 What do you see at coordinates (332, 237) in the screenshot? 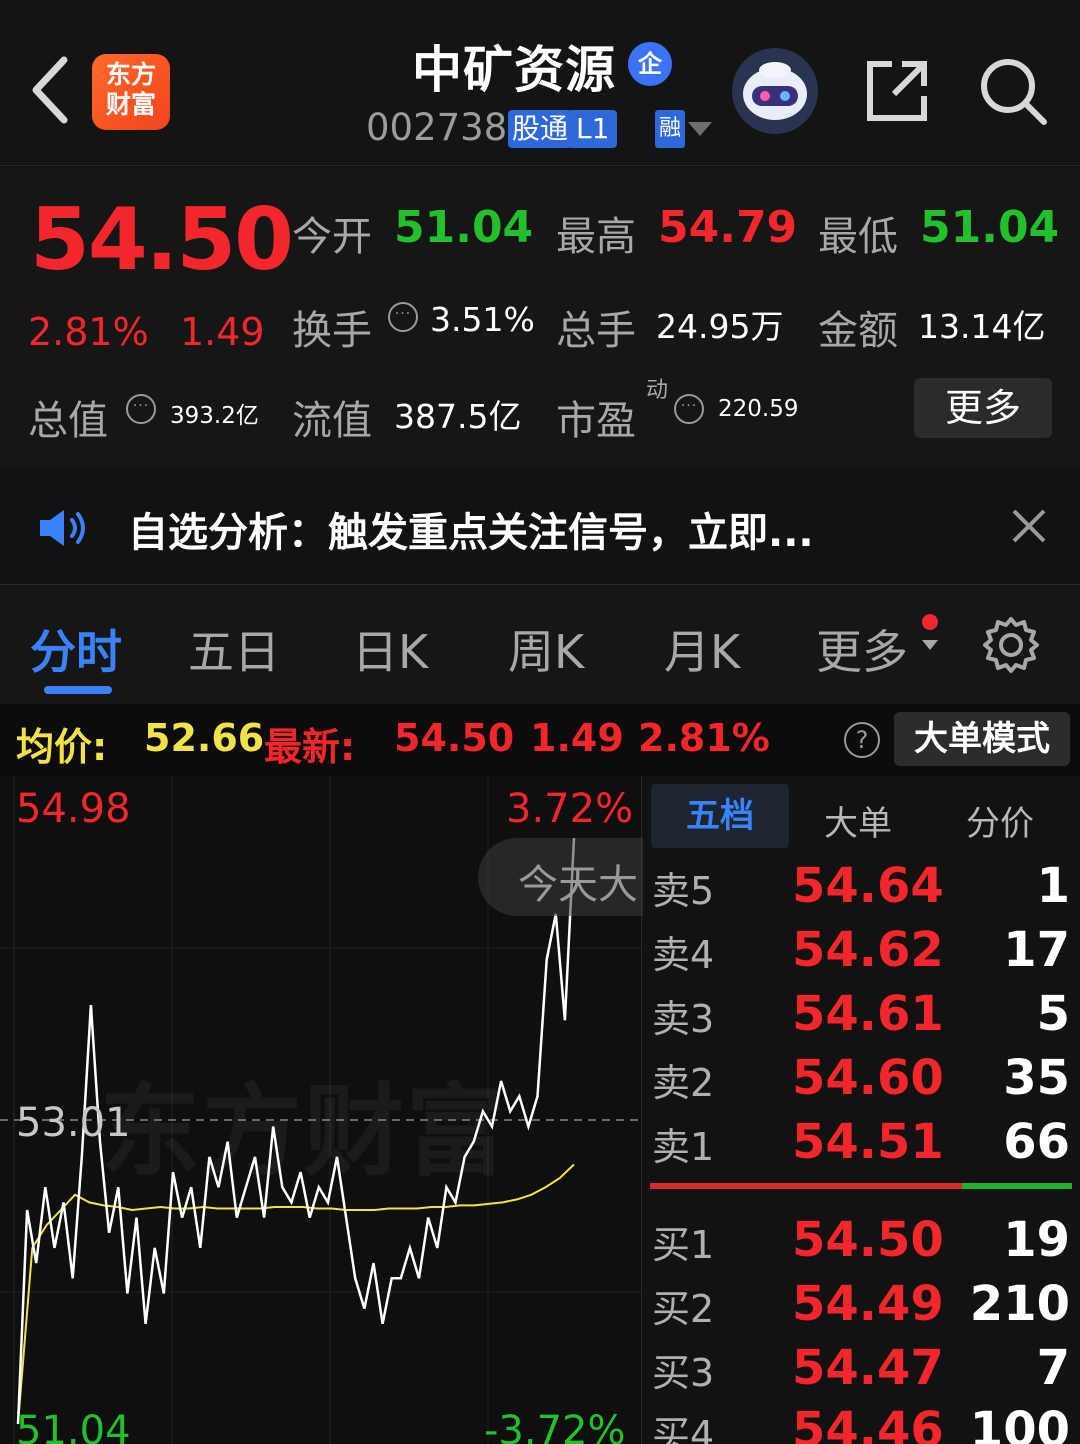
I see `open-label: 今开` at bounding box center [332, 237].